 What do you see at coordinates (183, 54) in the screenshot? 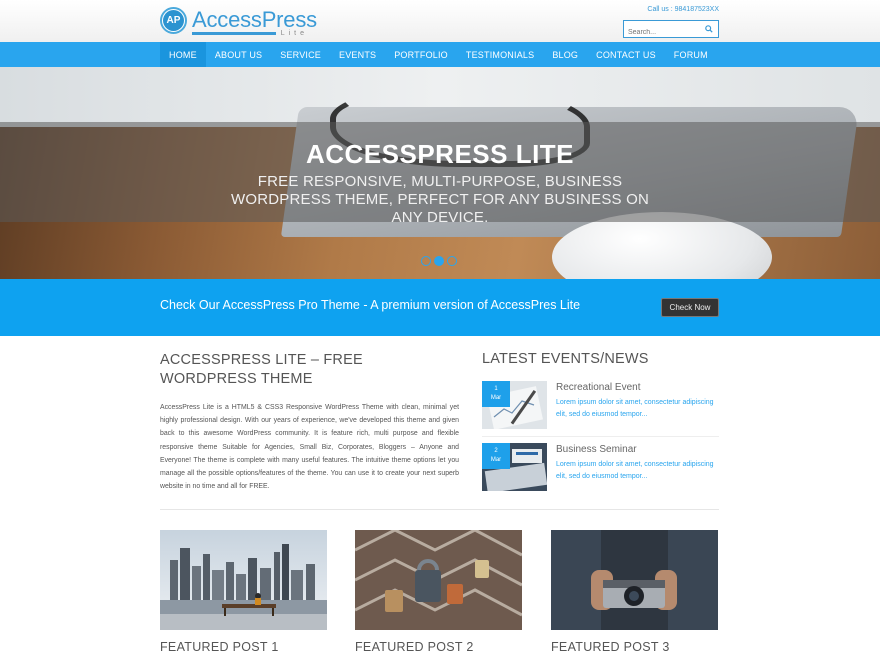
I see `nav-item-home: HOME` at bounding box center [183, 54].